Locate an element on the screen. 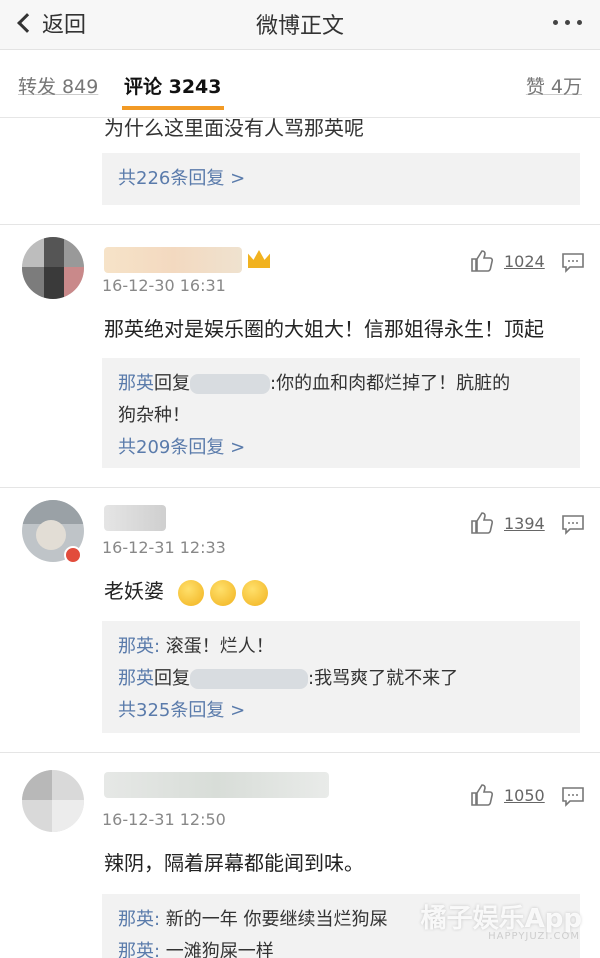 The image size is (600, 958). reply-preview: 那英回复:你的血和肉都烂掉了！肮脏的 狗杂种！ 共209条回复 > is located at coordinates (341, 413).